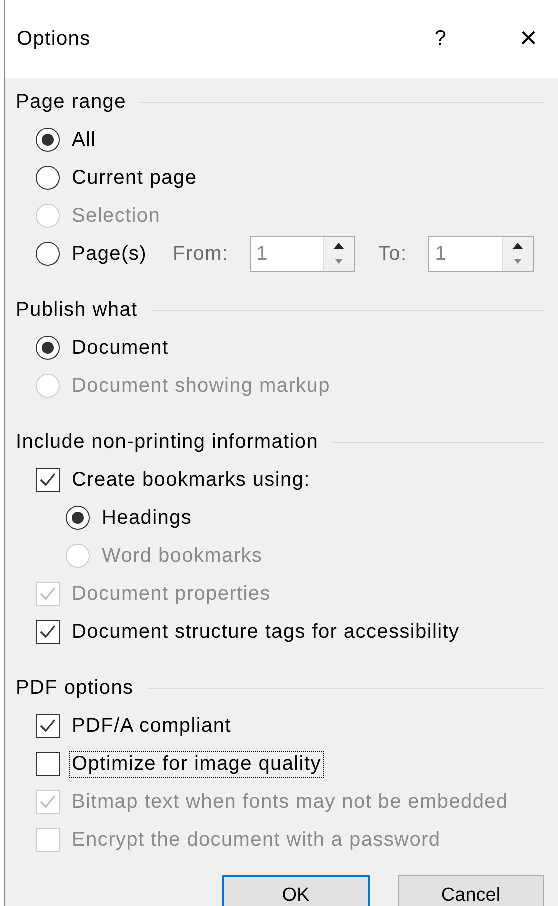  What do you see at coordinates (84, 140) in the screenshot?
I see `option-label: All` at bounding box center [84, 140].